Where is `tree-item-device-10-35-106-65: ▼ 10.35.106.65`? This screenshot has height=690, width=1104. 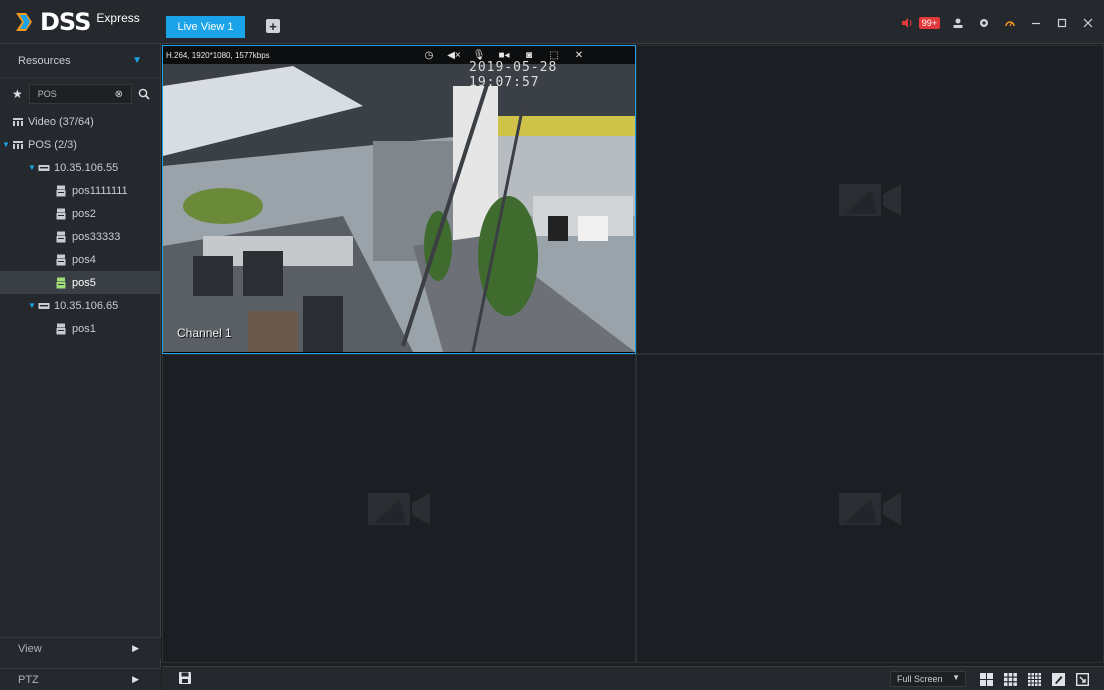 tree-item-device-10-35-106-65: ▼ 10.35.106.65 is located at coordinates (80, 305).